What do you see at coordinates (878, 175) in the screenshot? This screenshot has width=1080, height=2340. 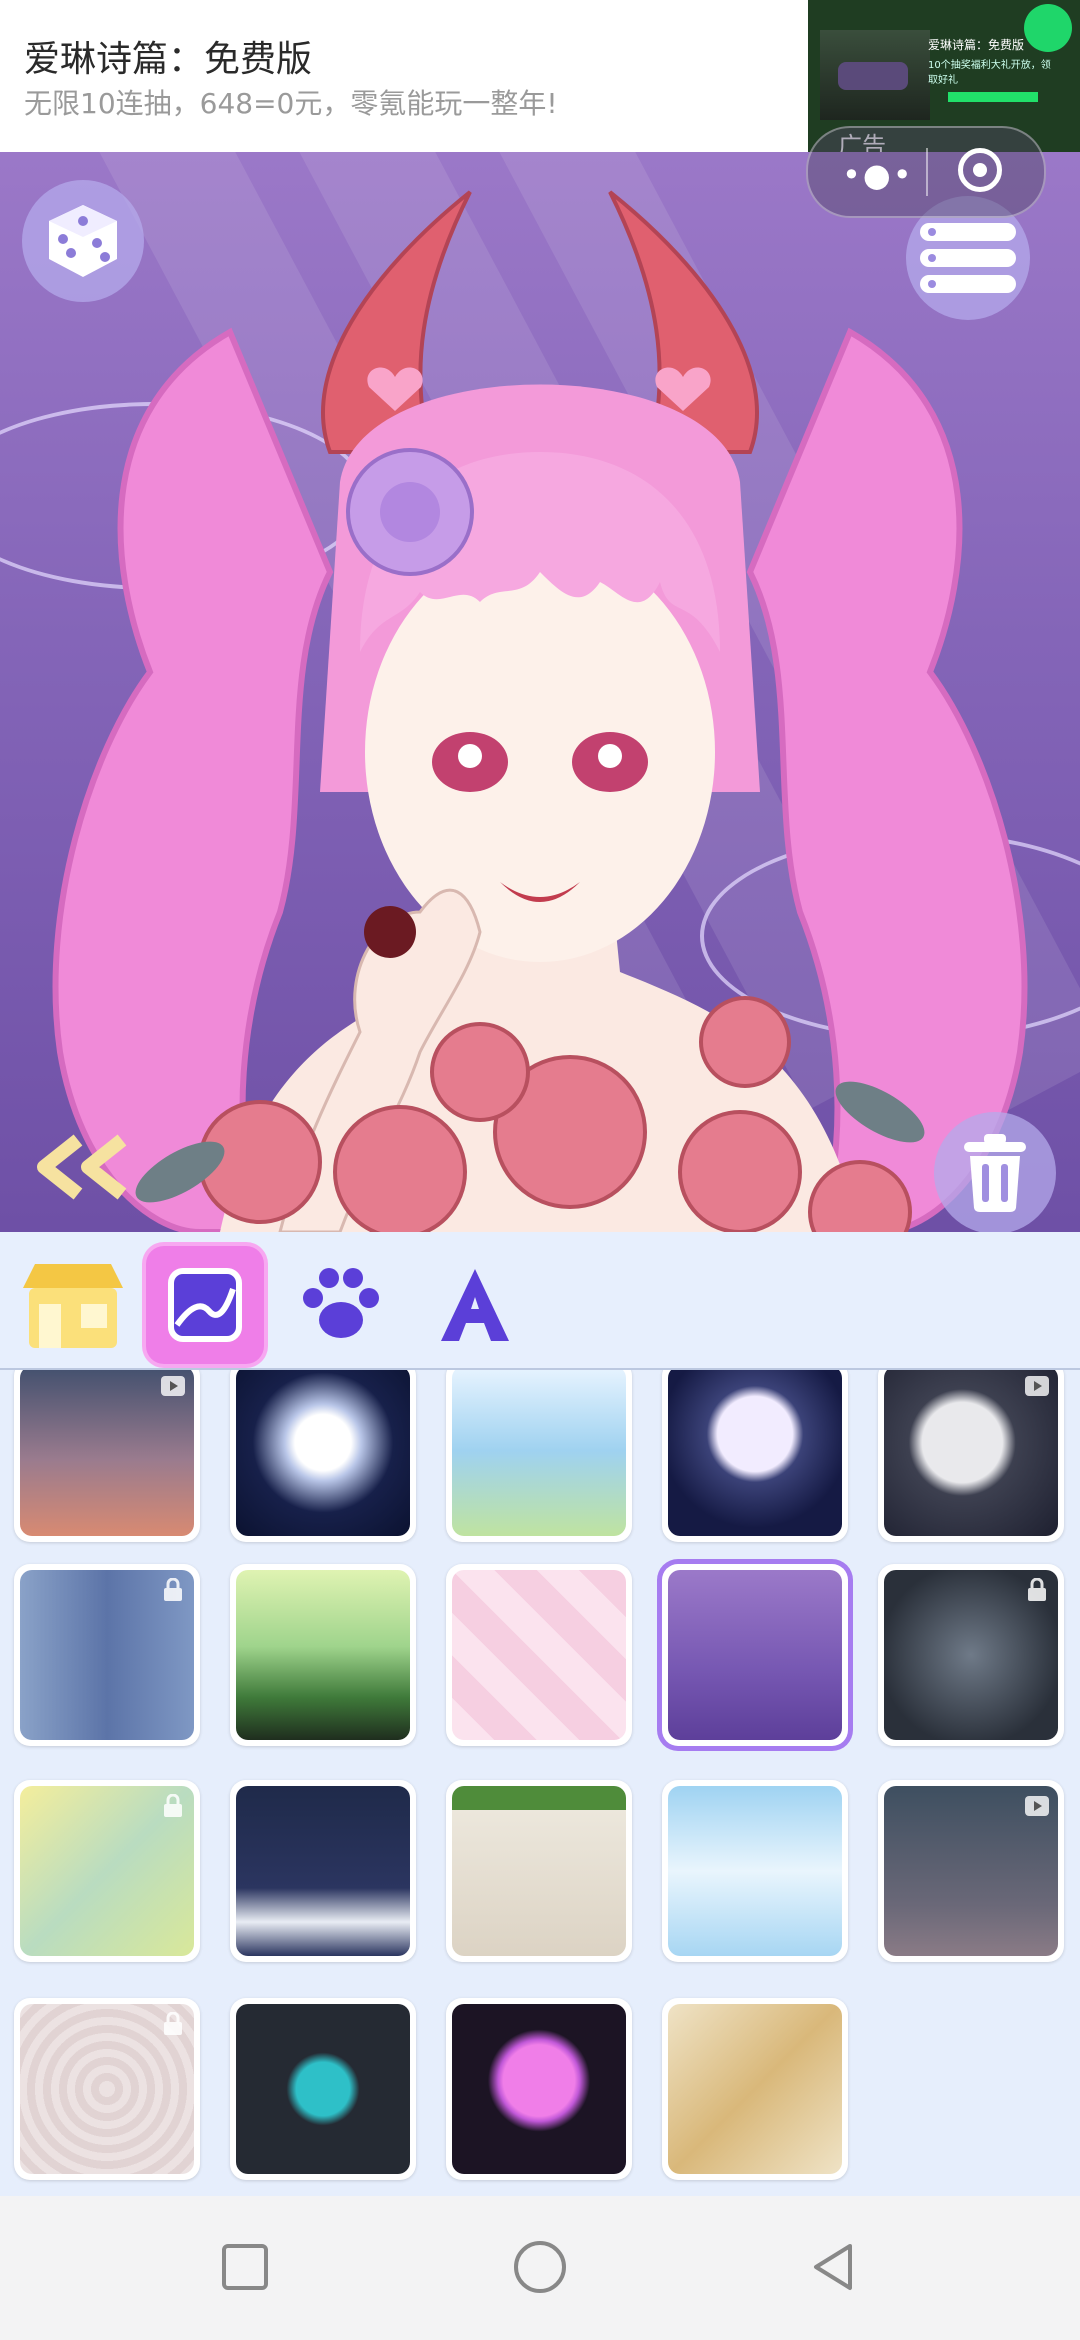 I see `more-dots-icon: •●•` at bounding box center [878, 175].